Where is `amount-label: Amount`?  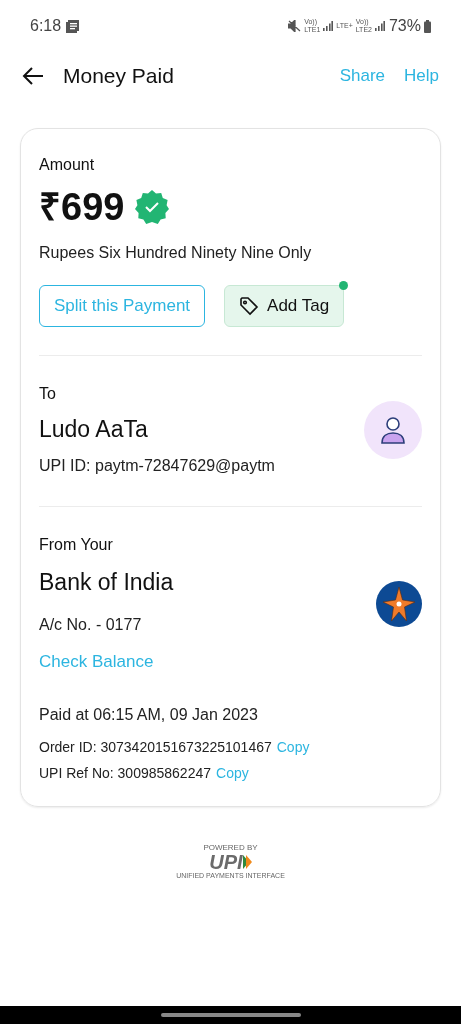 amount-label: Amount is located at coordinates (67, 165).